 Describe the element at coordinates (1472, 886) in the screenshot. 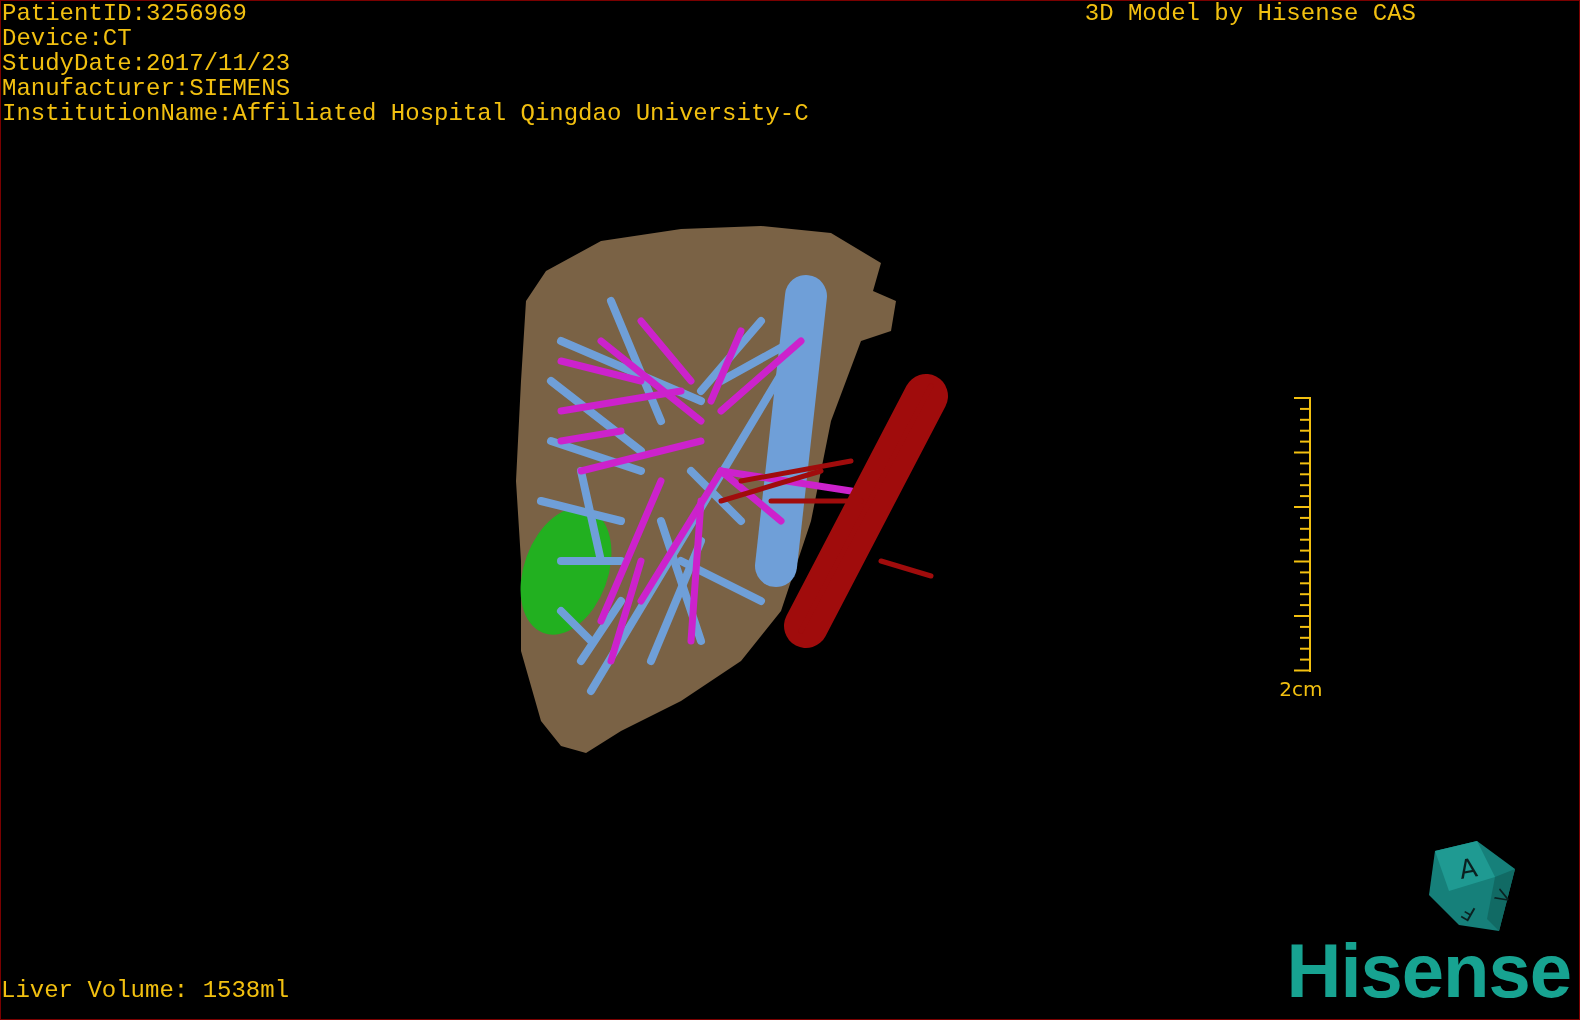

I see `orientation-cube-icon` at that location.